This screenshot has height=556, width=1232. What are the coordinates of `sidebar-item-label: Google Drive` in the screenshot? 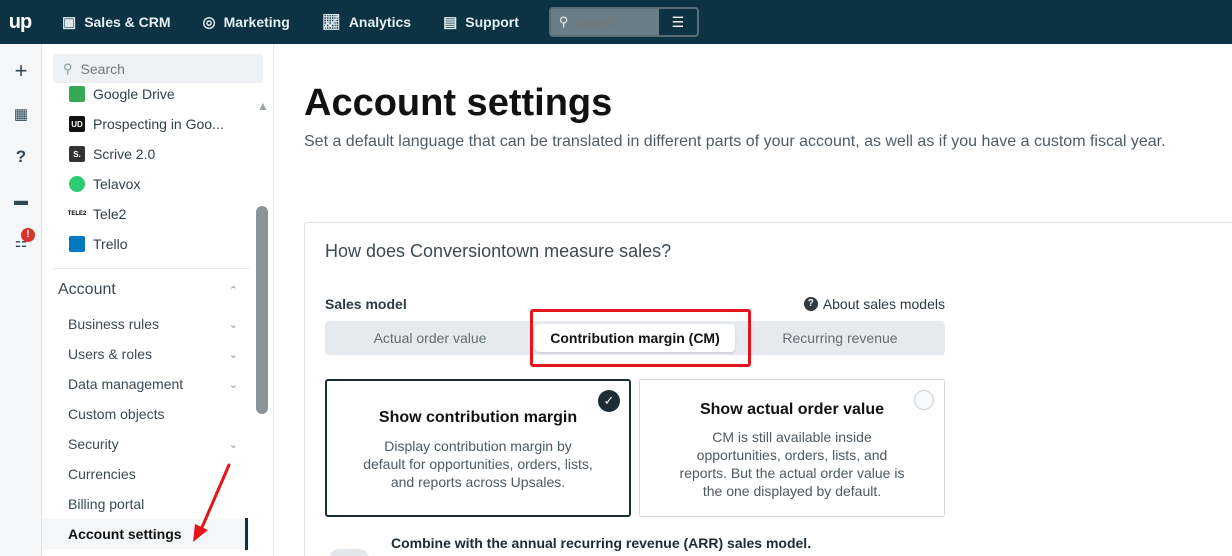 It's located at (134, 94).